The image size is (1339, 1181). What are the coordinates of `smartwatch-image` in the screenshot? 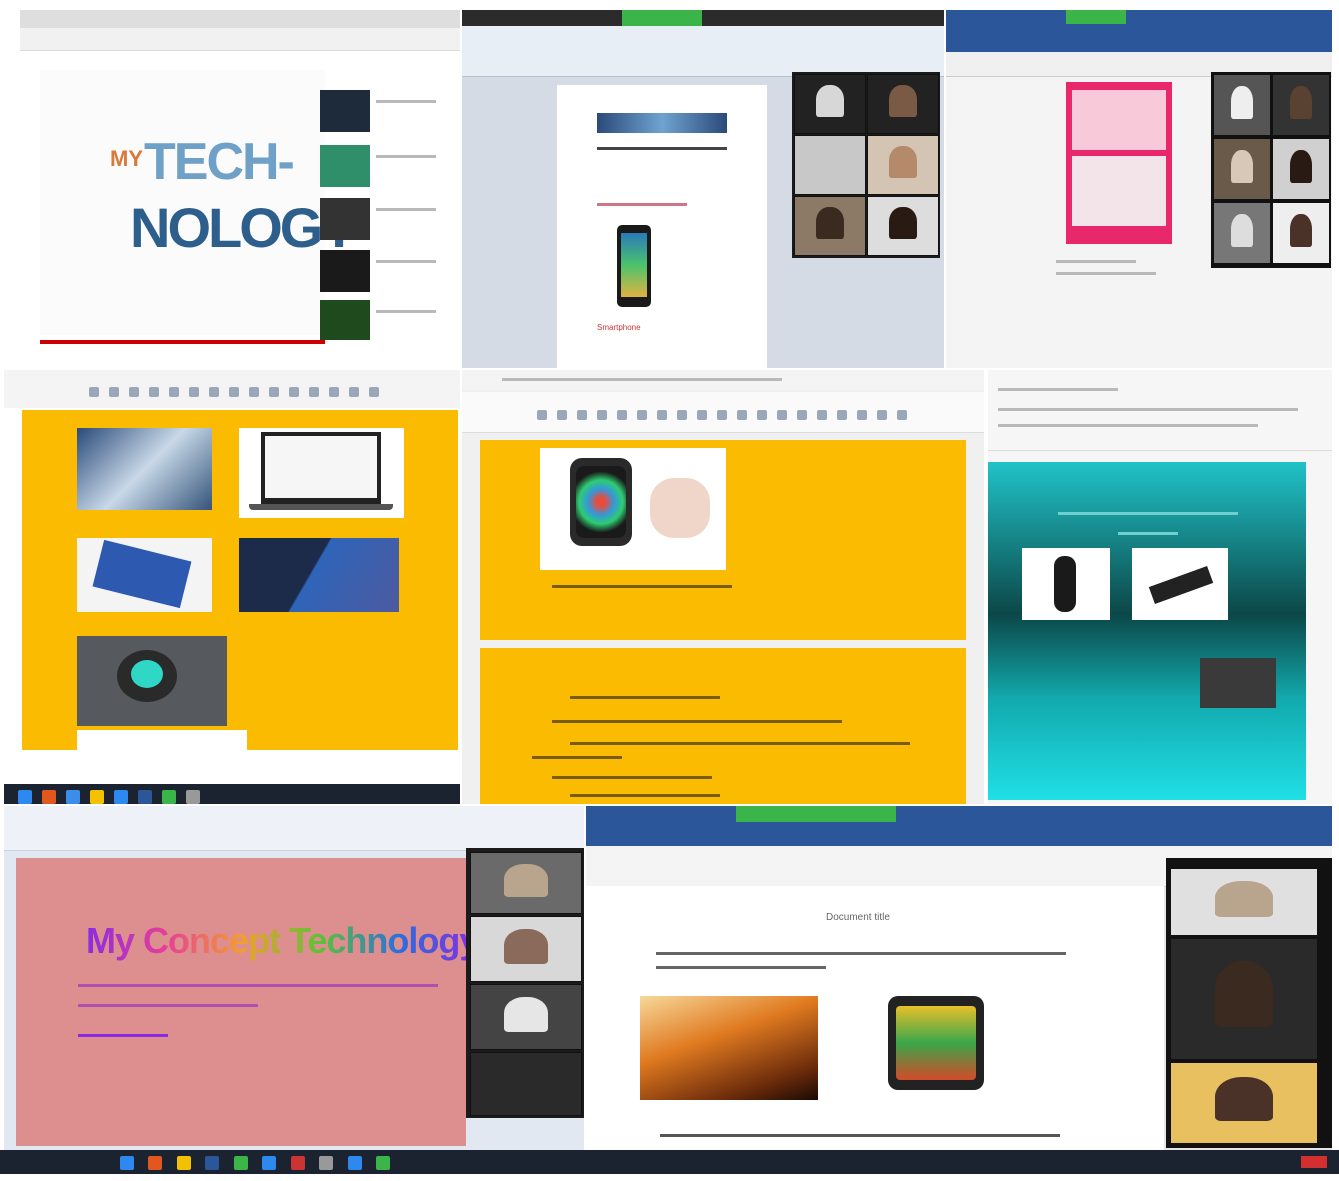 It's located at (633, 509).